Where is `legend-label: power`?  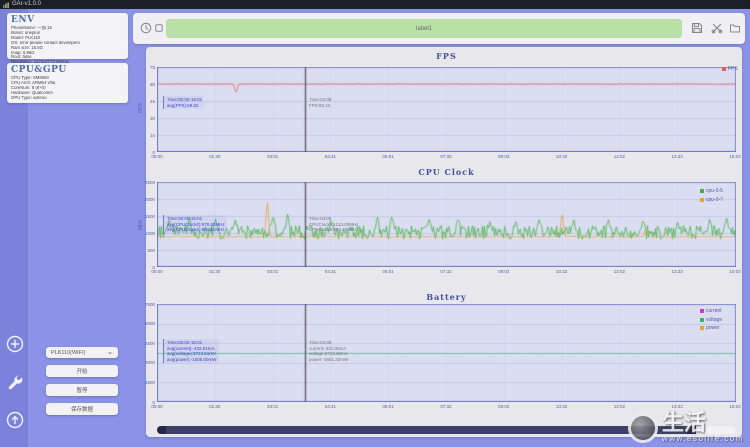
legend-label: power is located at coordinates (713, 328).